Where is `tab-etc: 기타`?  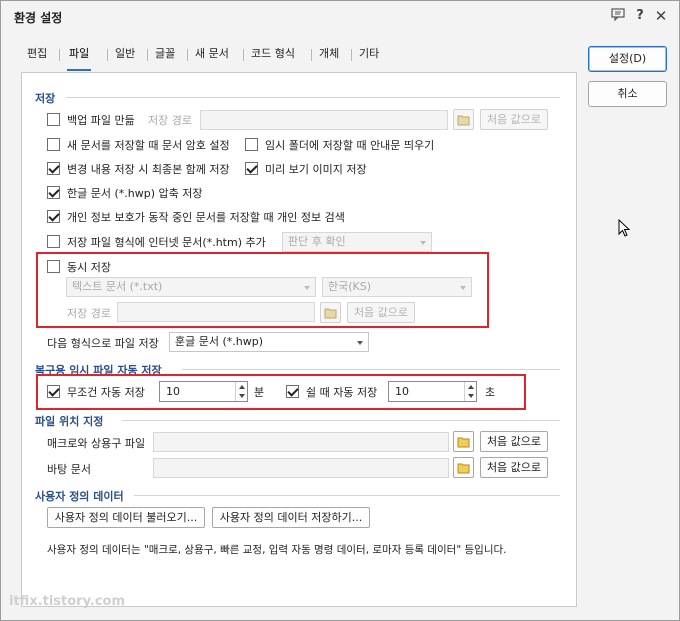 tab-etc: 기타 is located at coordinates (369, 57).